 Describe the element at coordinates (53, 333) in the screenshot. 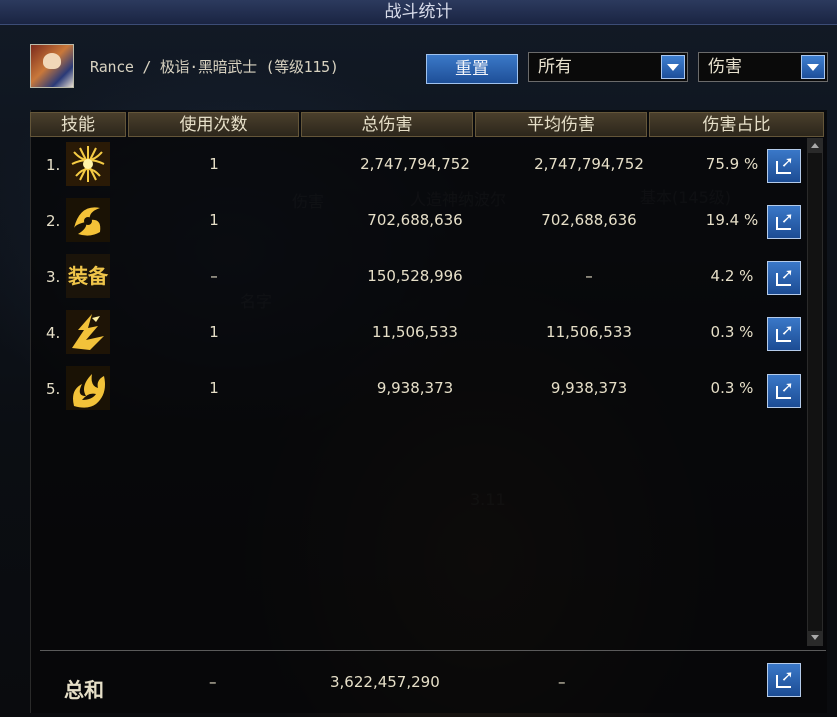

I see `row-index: 4.` at that location.